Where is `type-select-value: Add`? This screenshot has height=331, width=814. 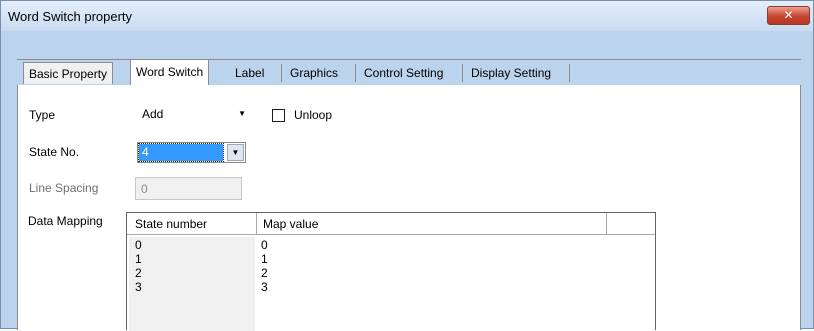
type-select-value: Add is located at coordinates (153, 114).